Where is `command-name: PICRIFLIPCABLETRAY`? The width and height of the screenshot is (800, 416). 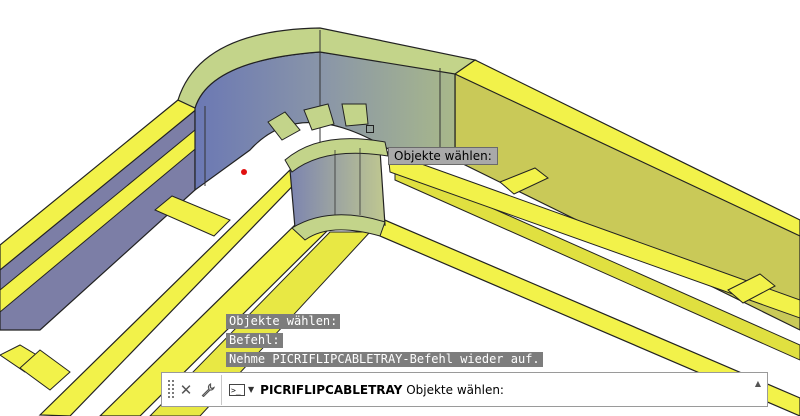
command-name: PICRIFLIPCABLETRAY is located at coordinates (331, 389).